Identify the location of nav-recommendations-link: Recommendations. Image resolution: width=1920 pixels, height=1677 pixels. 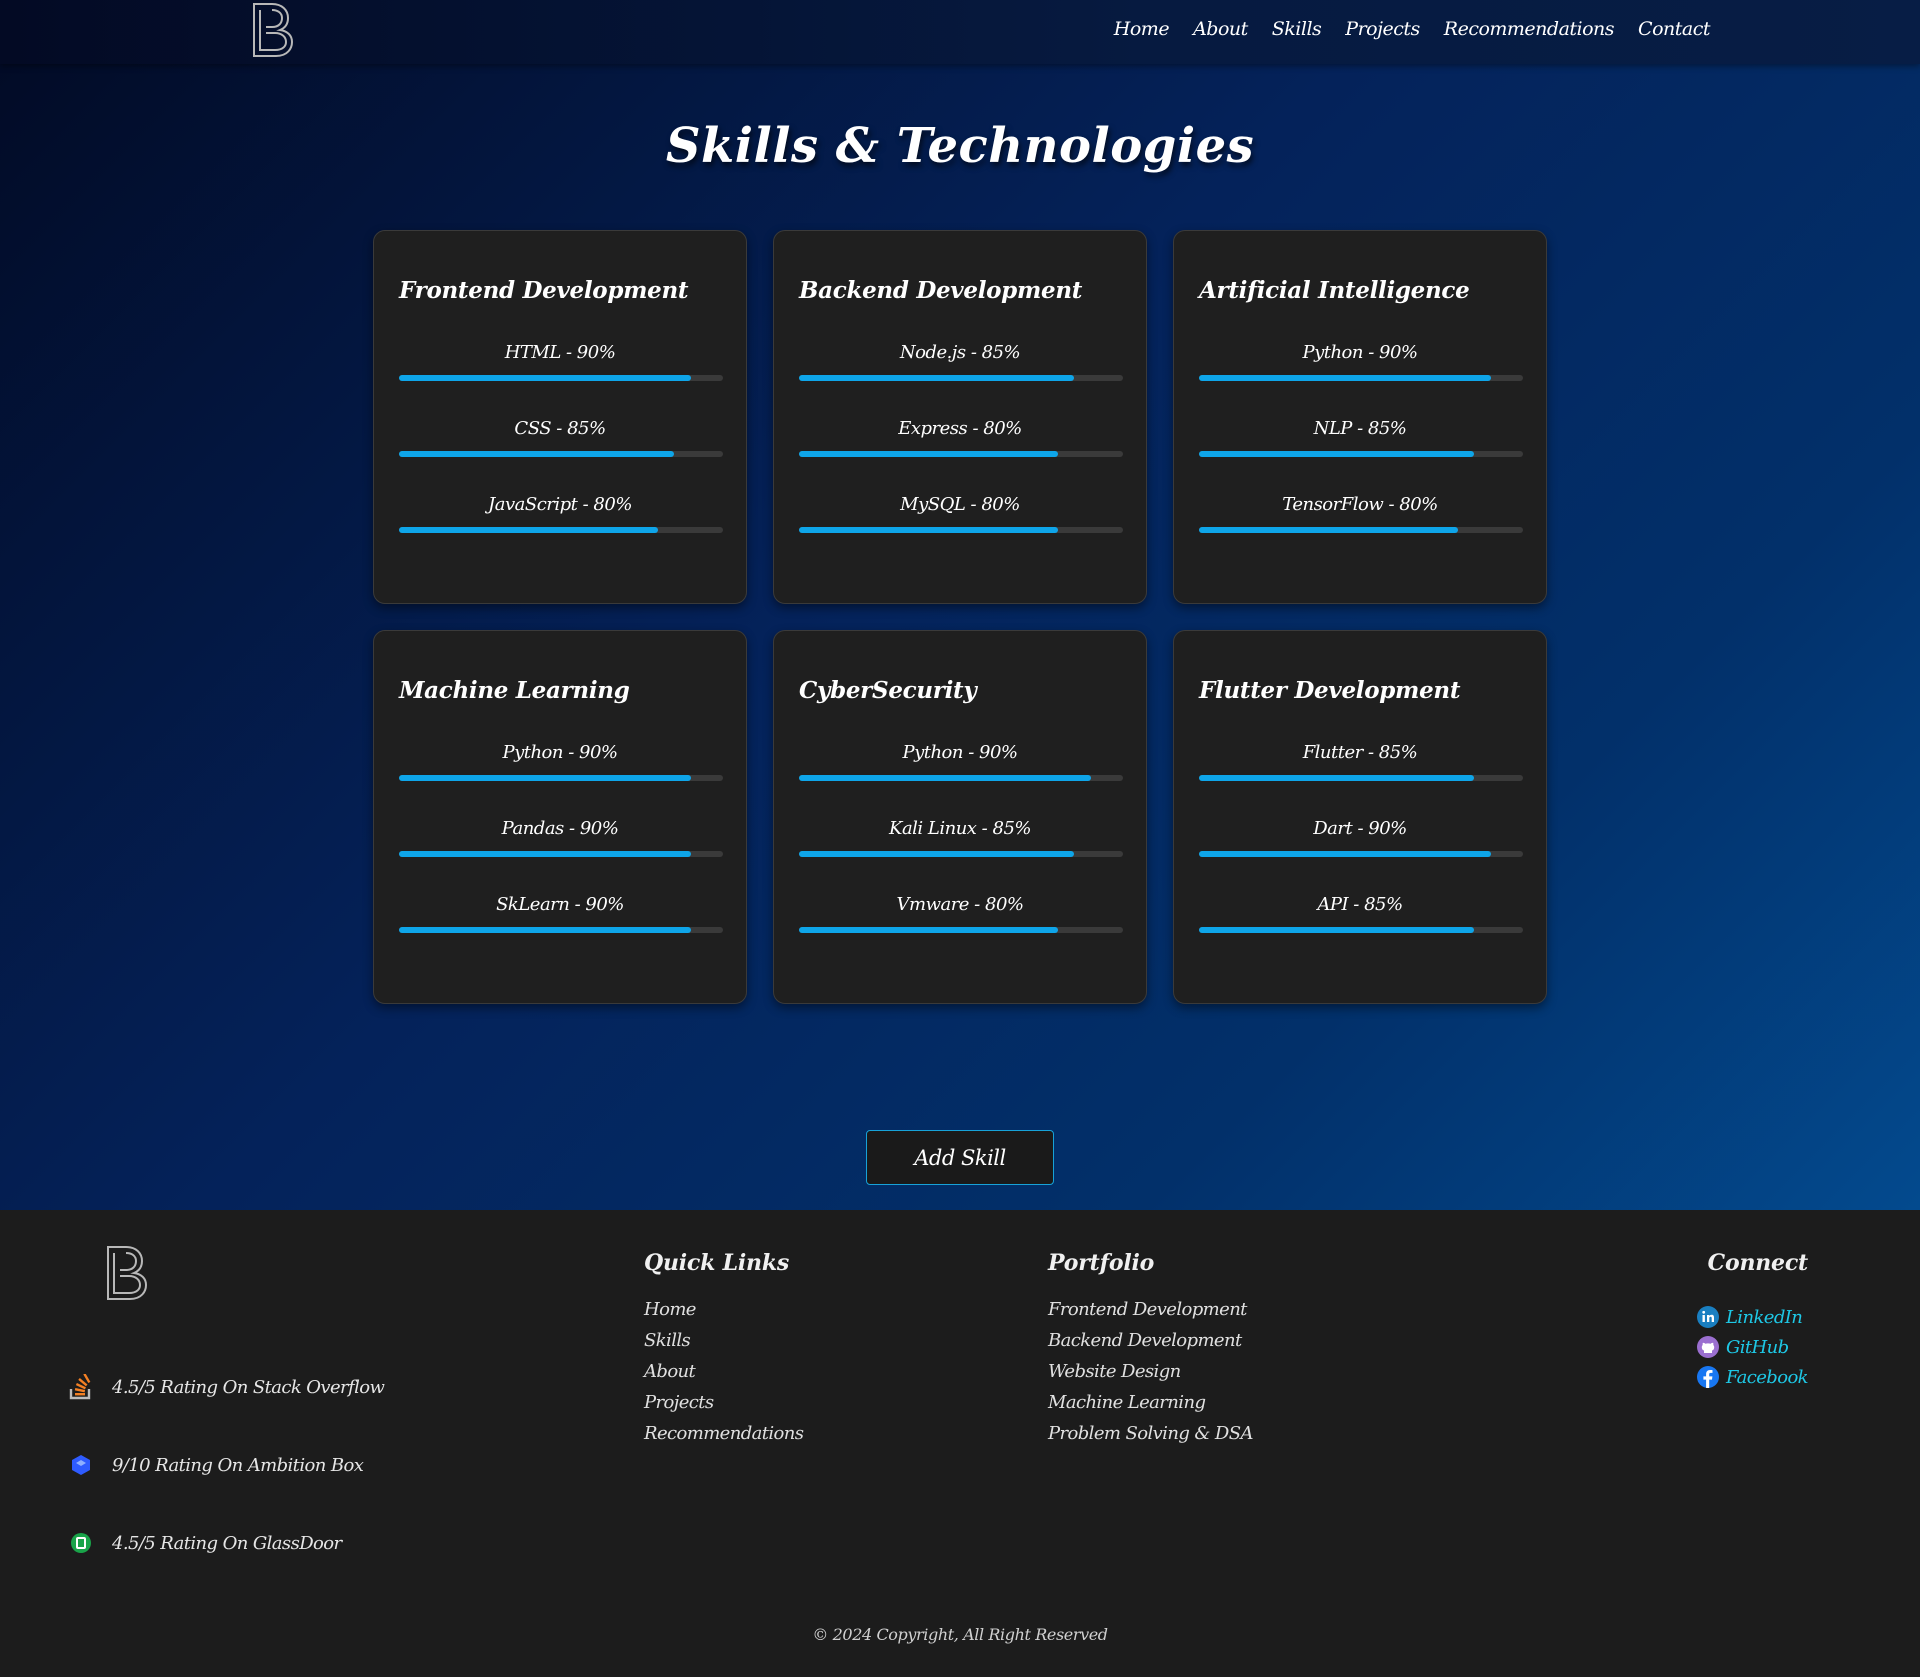
(1529, 29).